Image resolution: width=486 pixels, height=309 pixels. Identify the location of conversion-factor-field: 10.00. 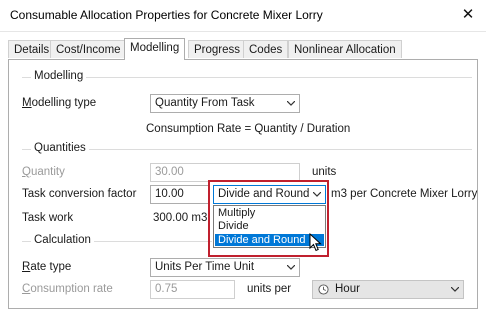
(180, 194).